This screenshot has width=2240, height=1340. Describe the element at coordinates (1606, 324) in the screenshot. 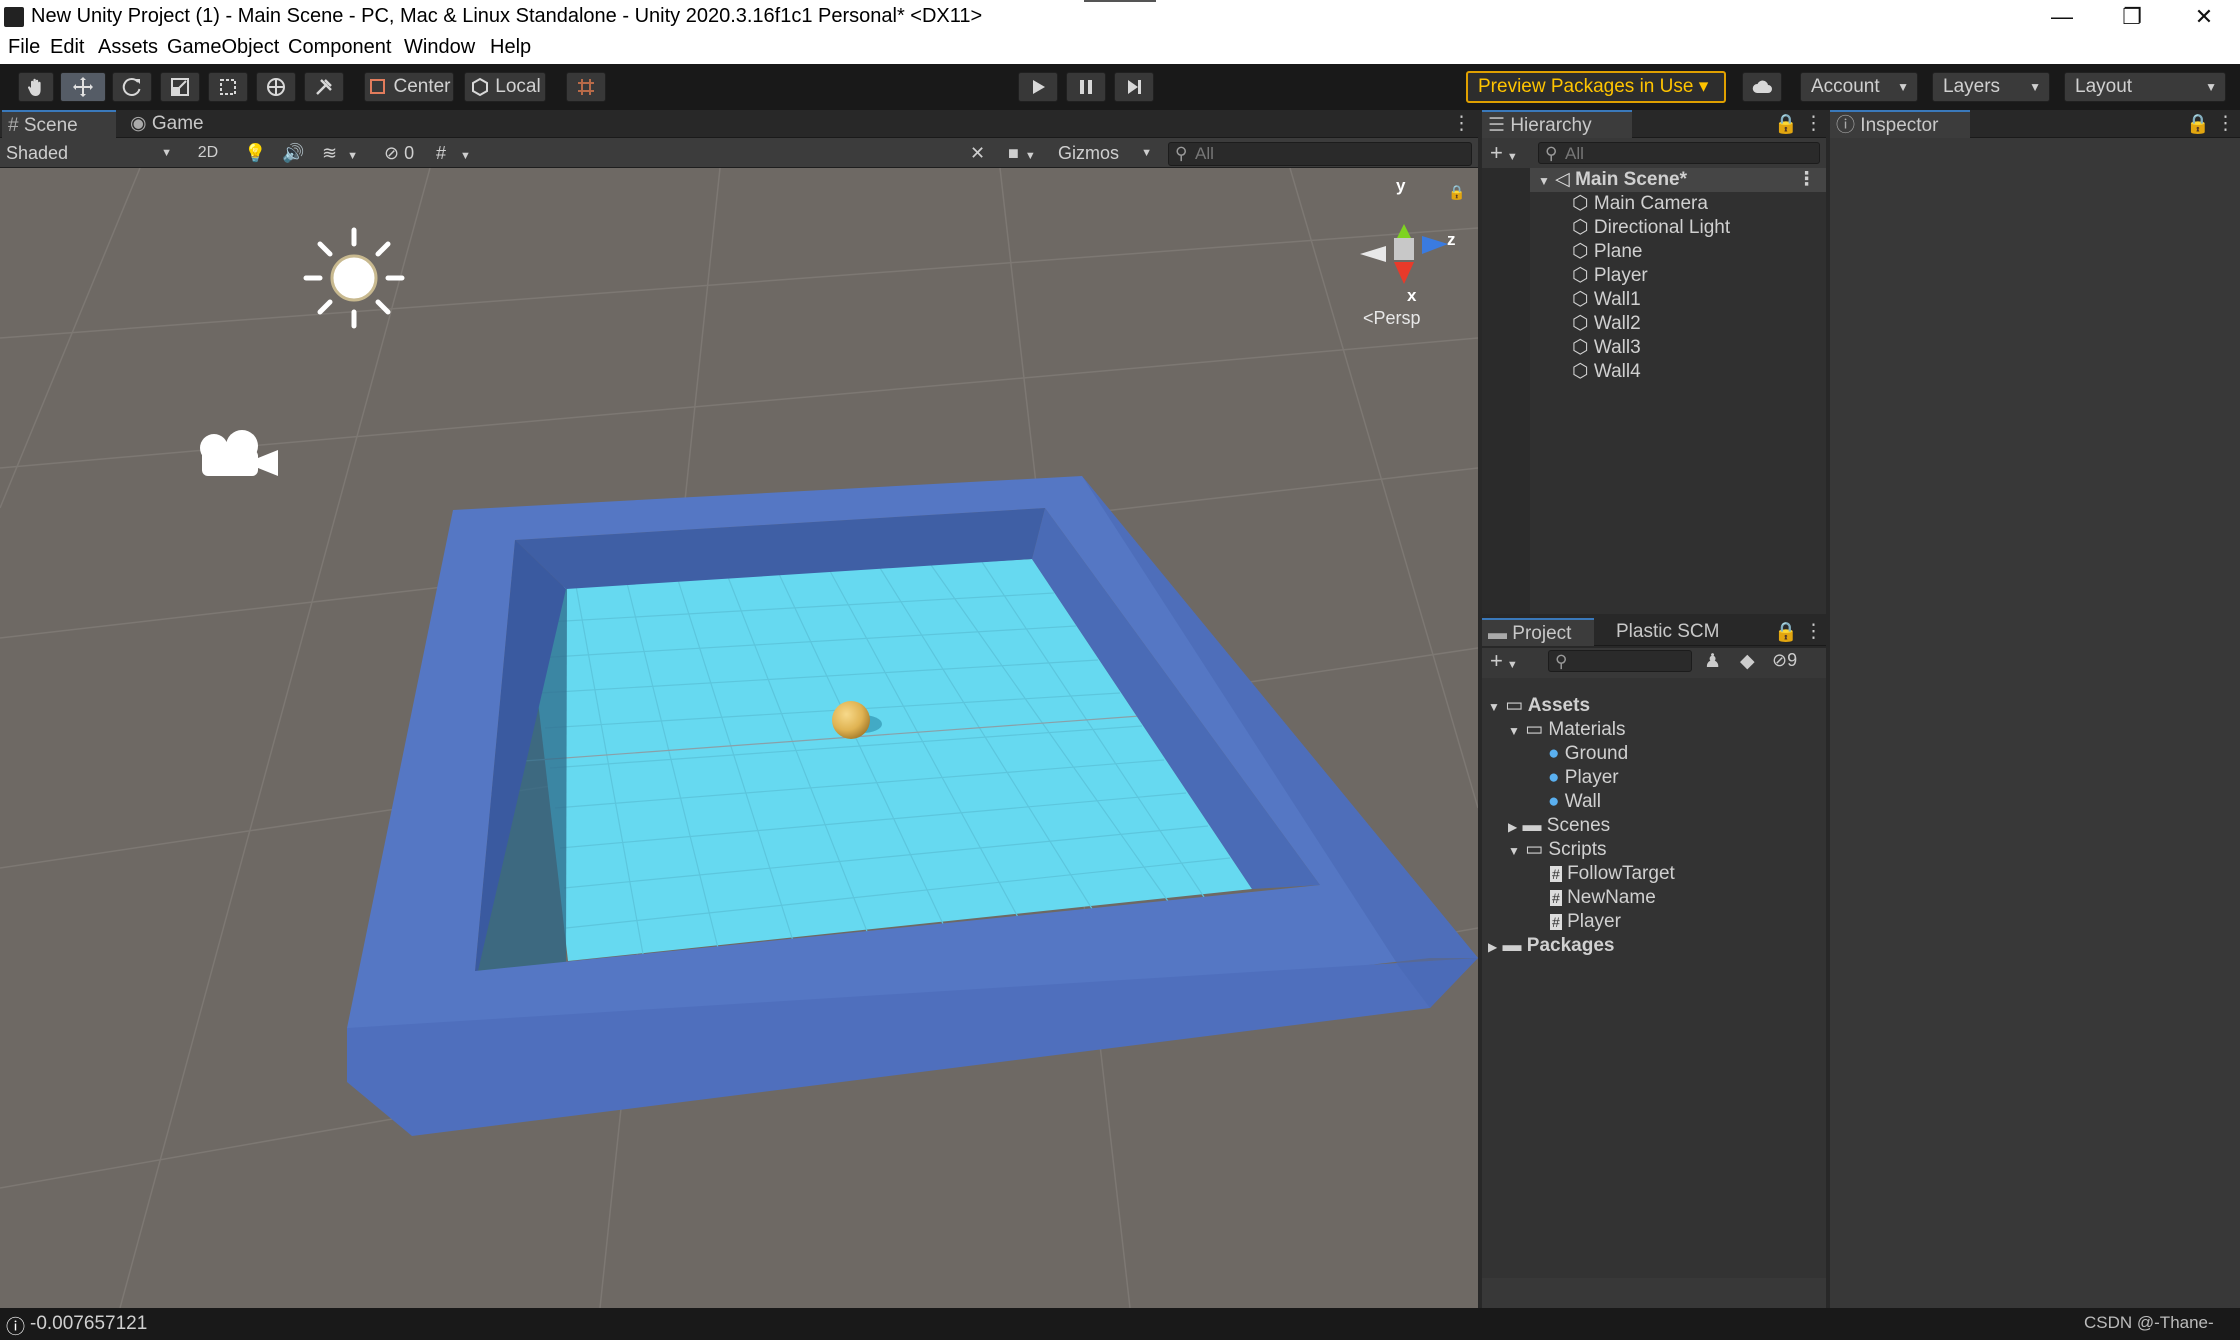

I see `hierarchy-item-wall2: ⬡ Wall2` at that location.